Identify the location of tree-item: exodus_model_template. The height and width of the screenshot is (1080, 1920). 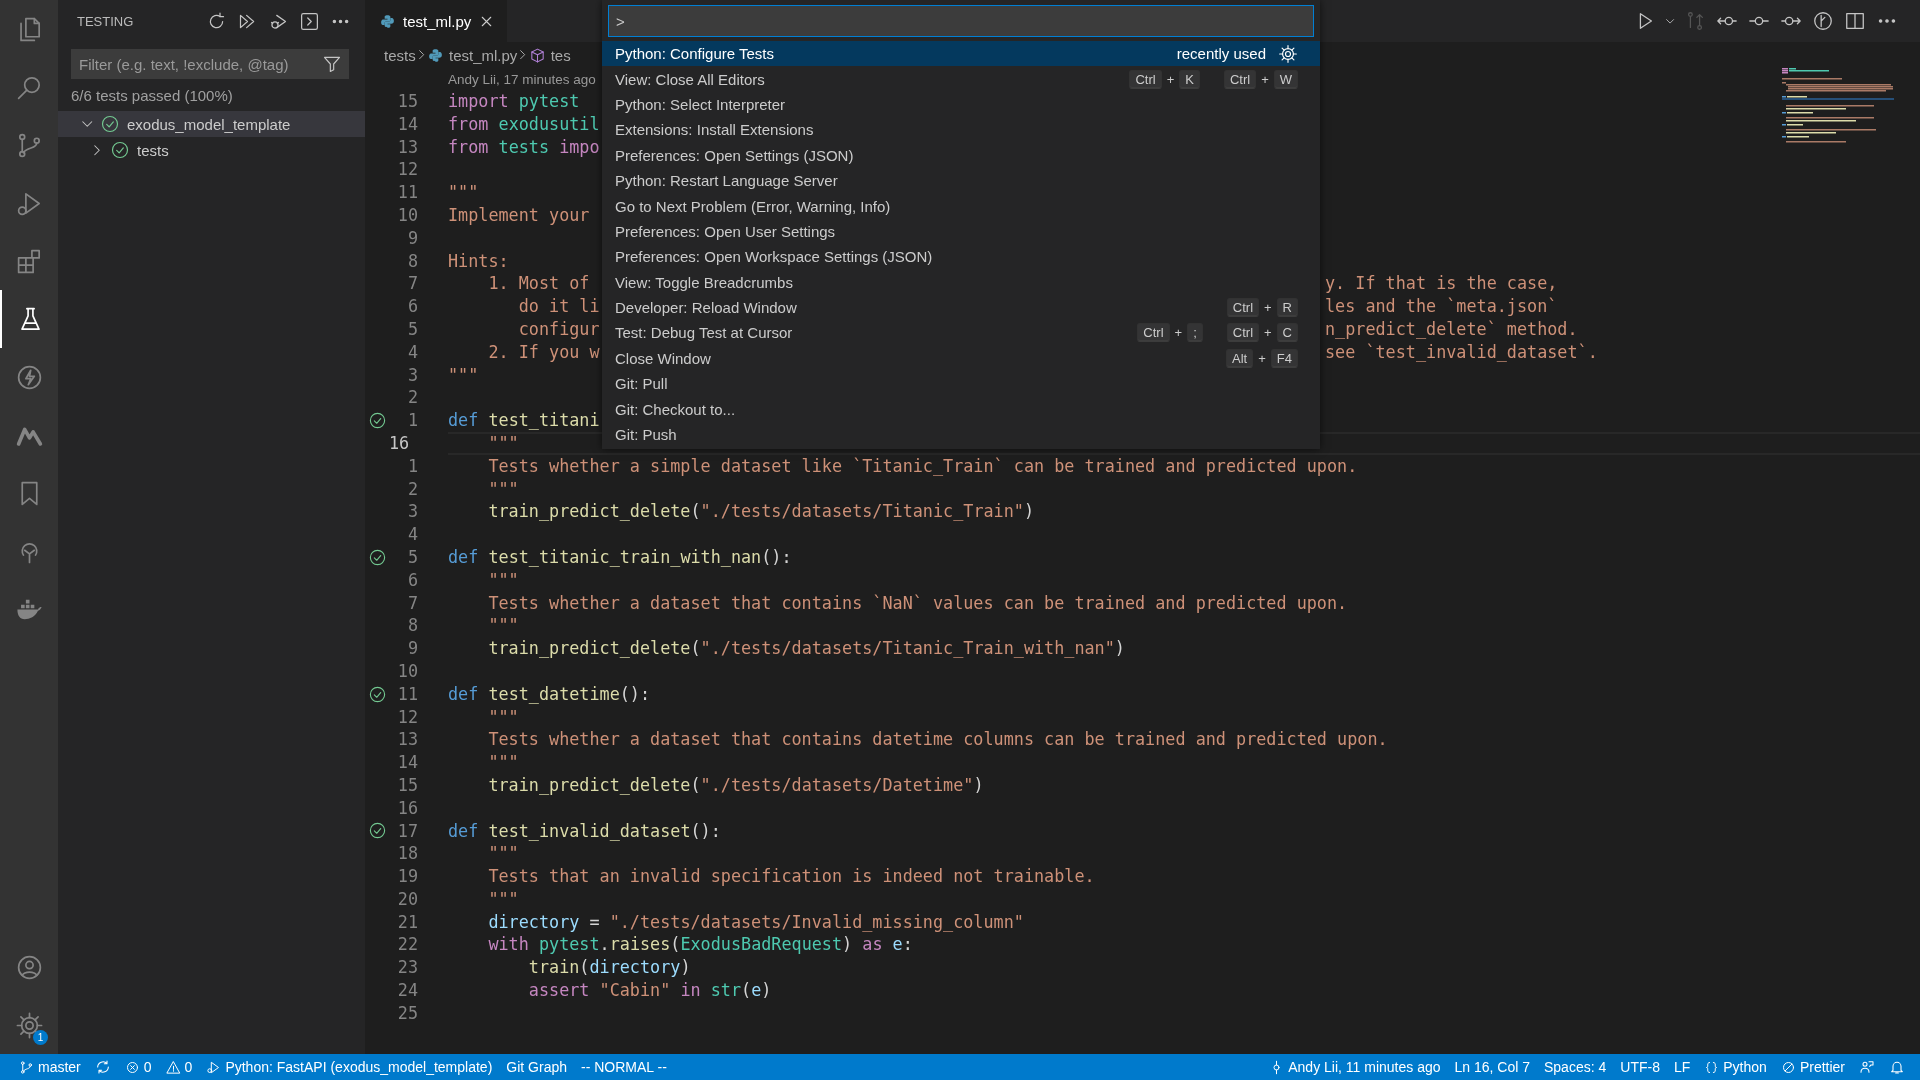
(211, 124).